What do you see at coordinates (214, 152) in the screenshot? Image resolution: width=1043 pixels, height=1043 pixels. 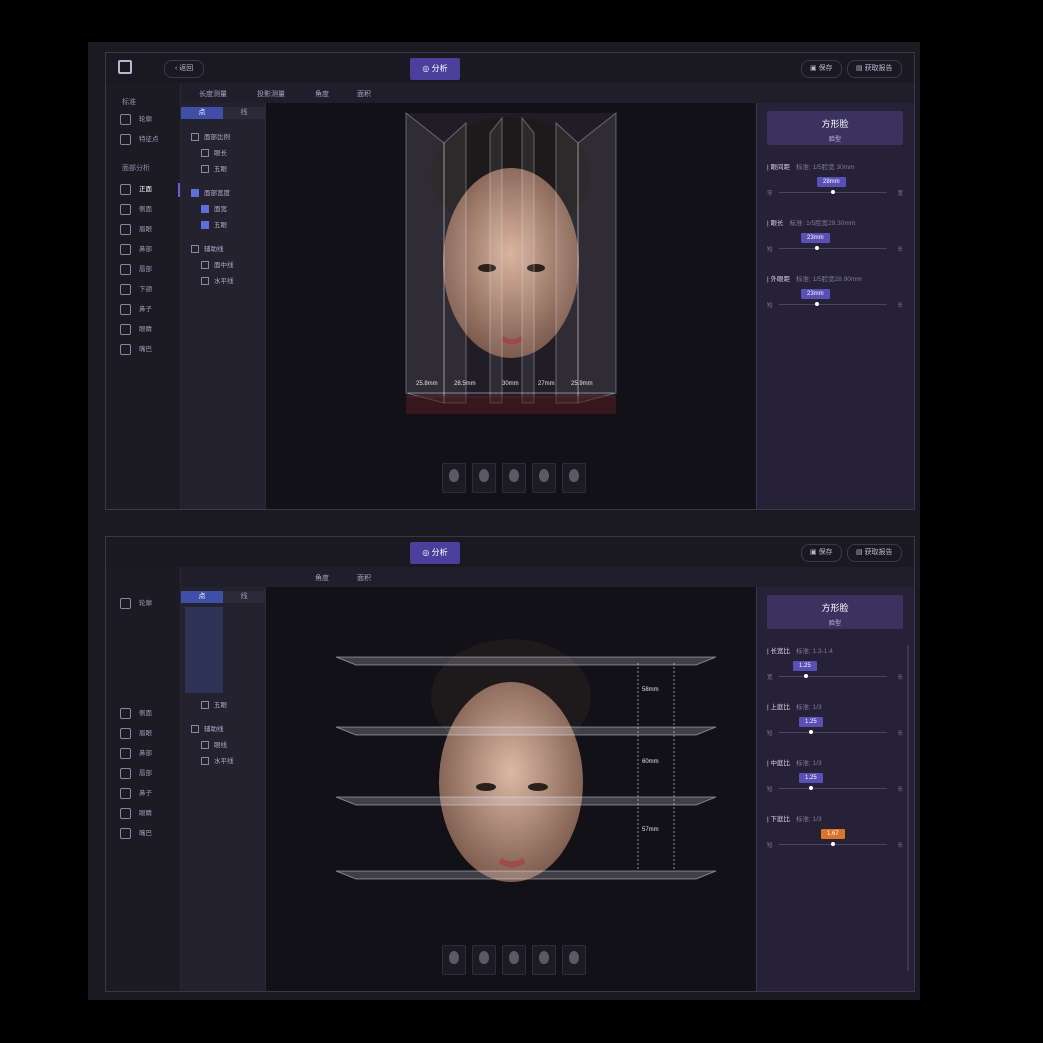 I see `option-eye-length: 眼长` at bounding box center [214, 152].